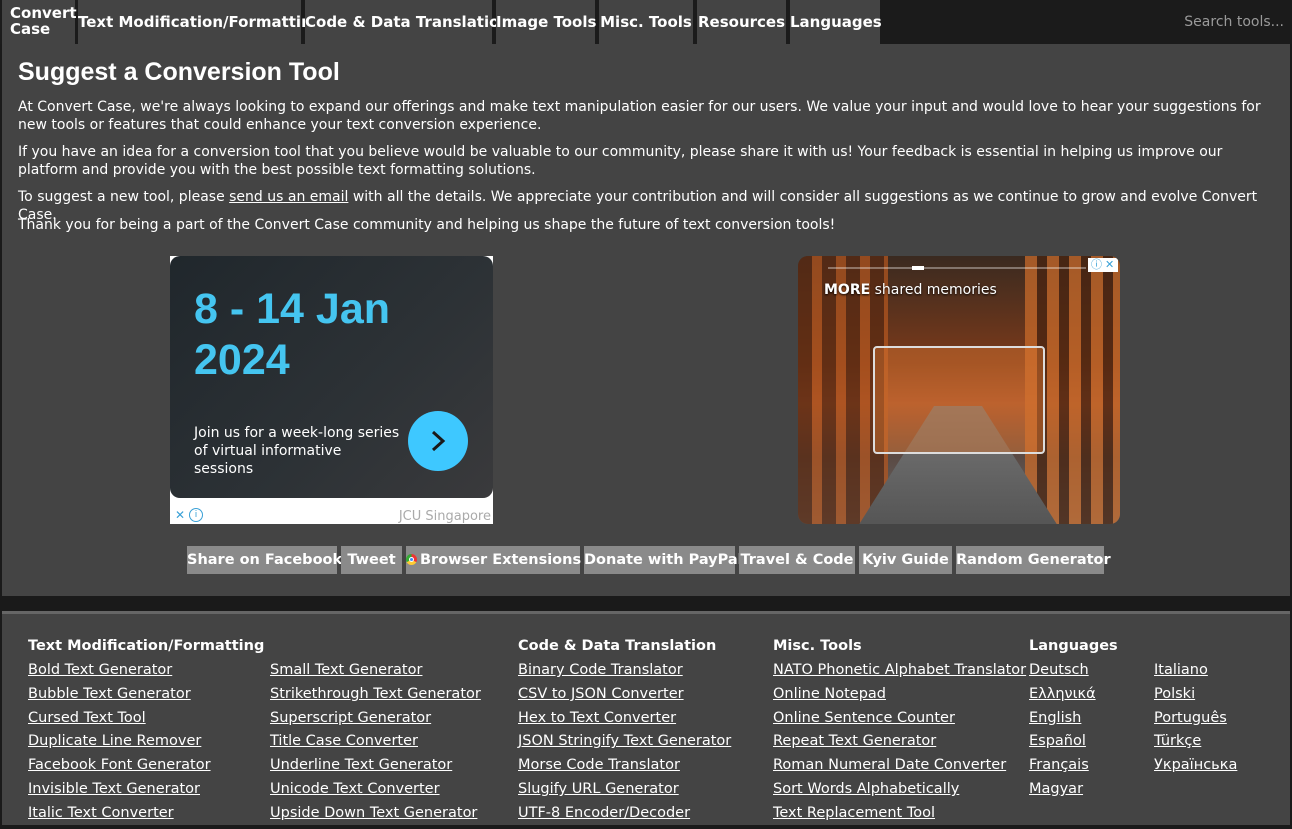  I want to click on ad-caption-bold: MORE, so click(847, 290).